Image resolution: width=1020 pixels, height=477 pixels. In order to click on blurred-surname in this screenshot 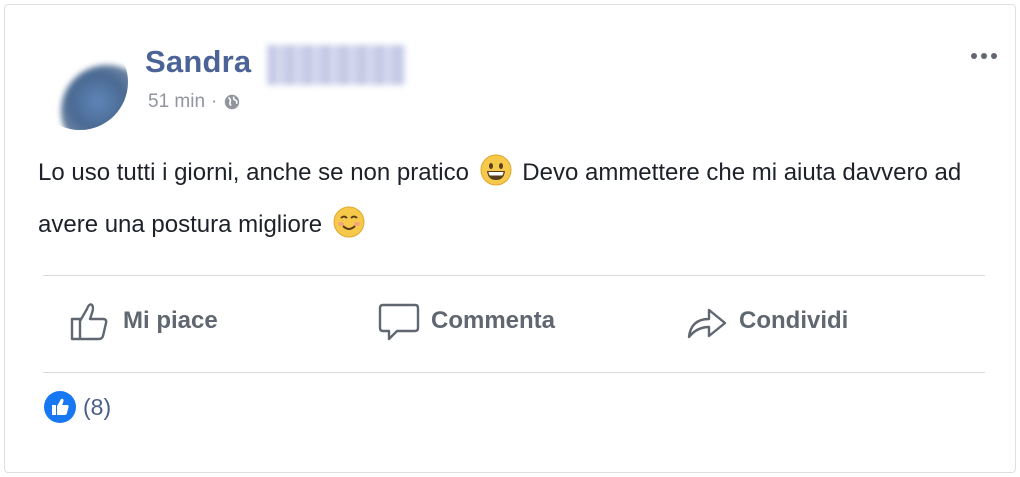, I will do `click(336, 65)`.